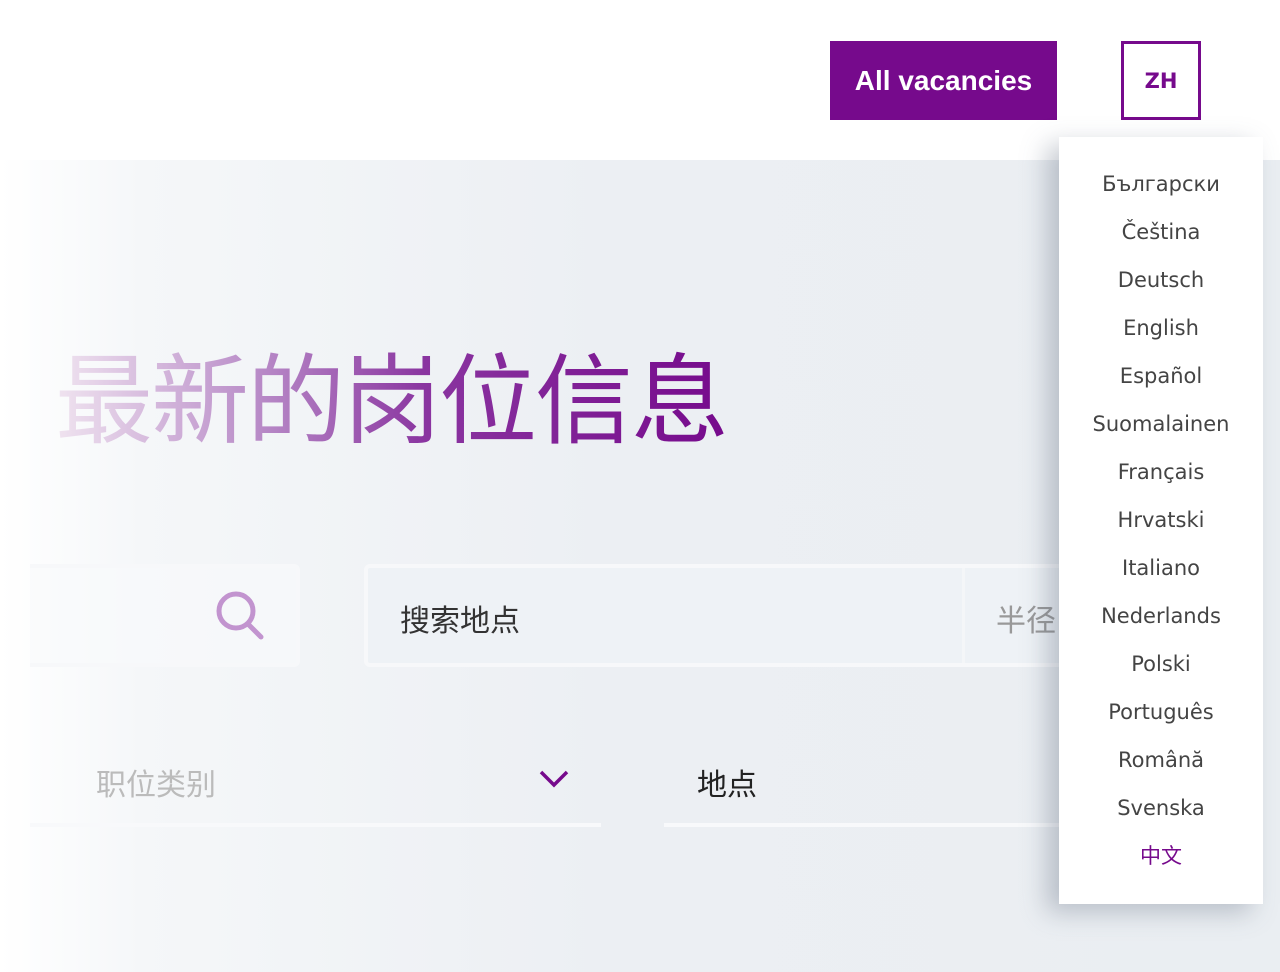 The height and width of the screenshot is (972, 1280). What do you see at coordinates (1161, 817) in the screenshot?
I see `language-option: Svenska` at bounding box center [1161, 817].